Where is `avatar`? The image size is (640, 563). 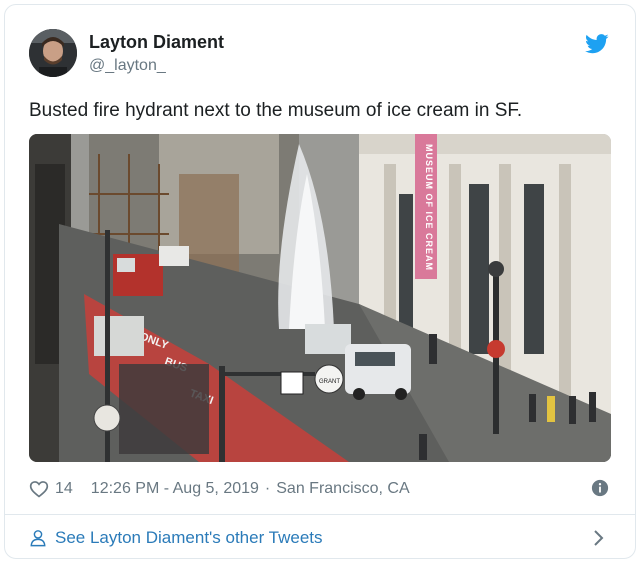
avatar is located at coordinates (53, 53).